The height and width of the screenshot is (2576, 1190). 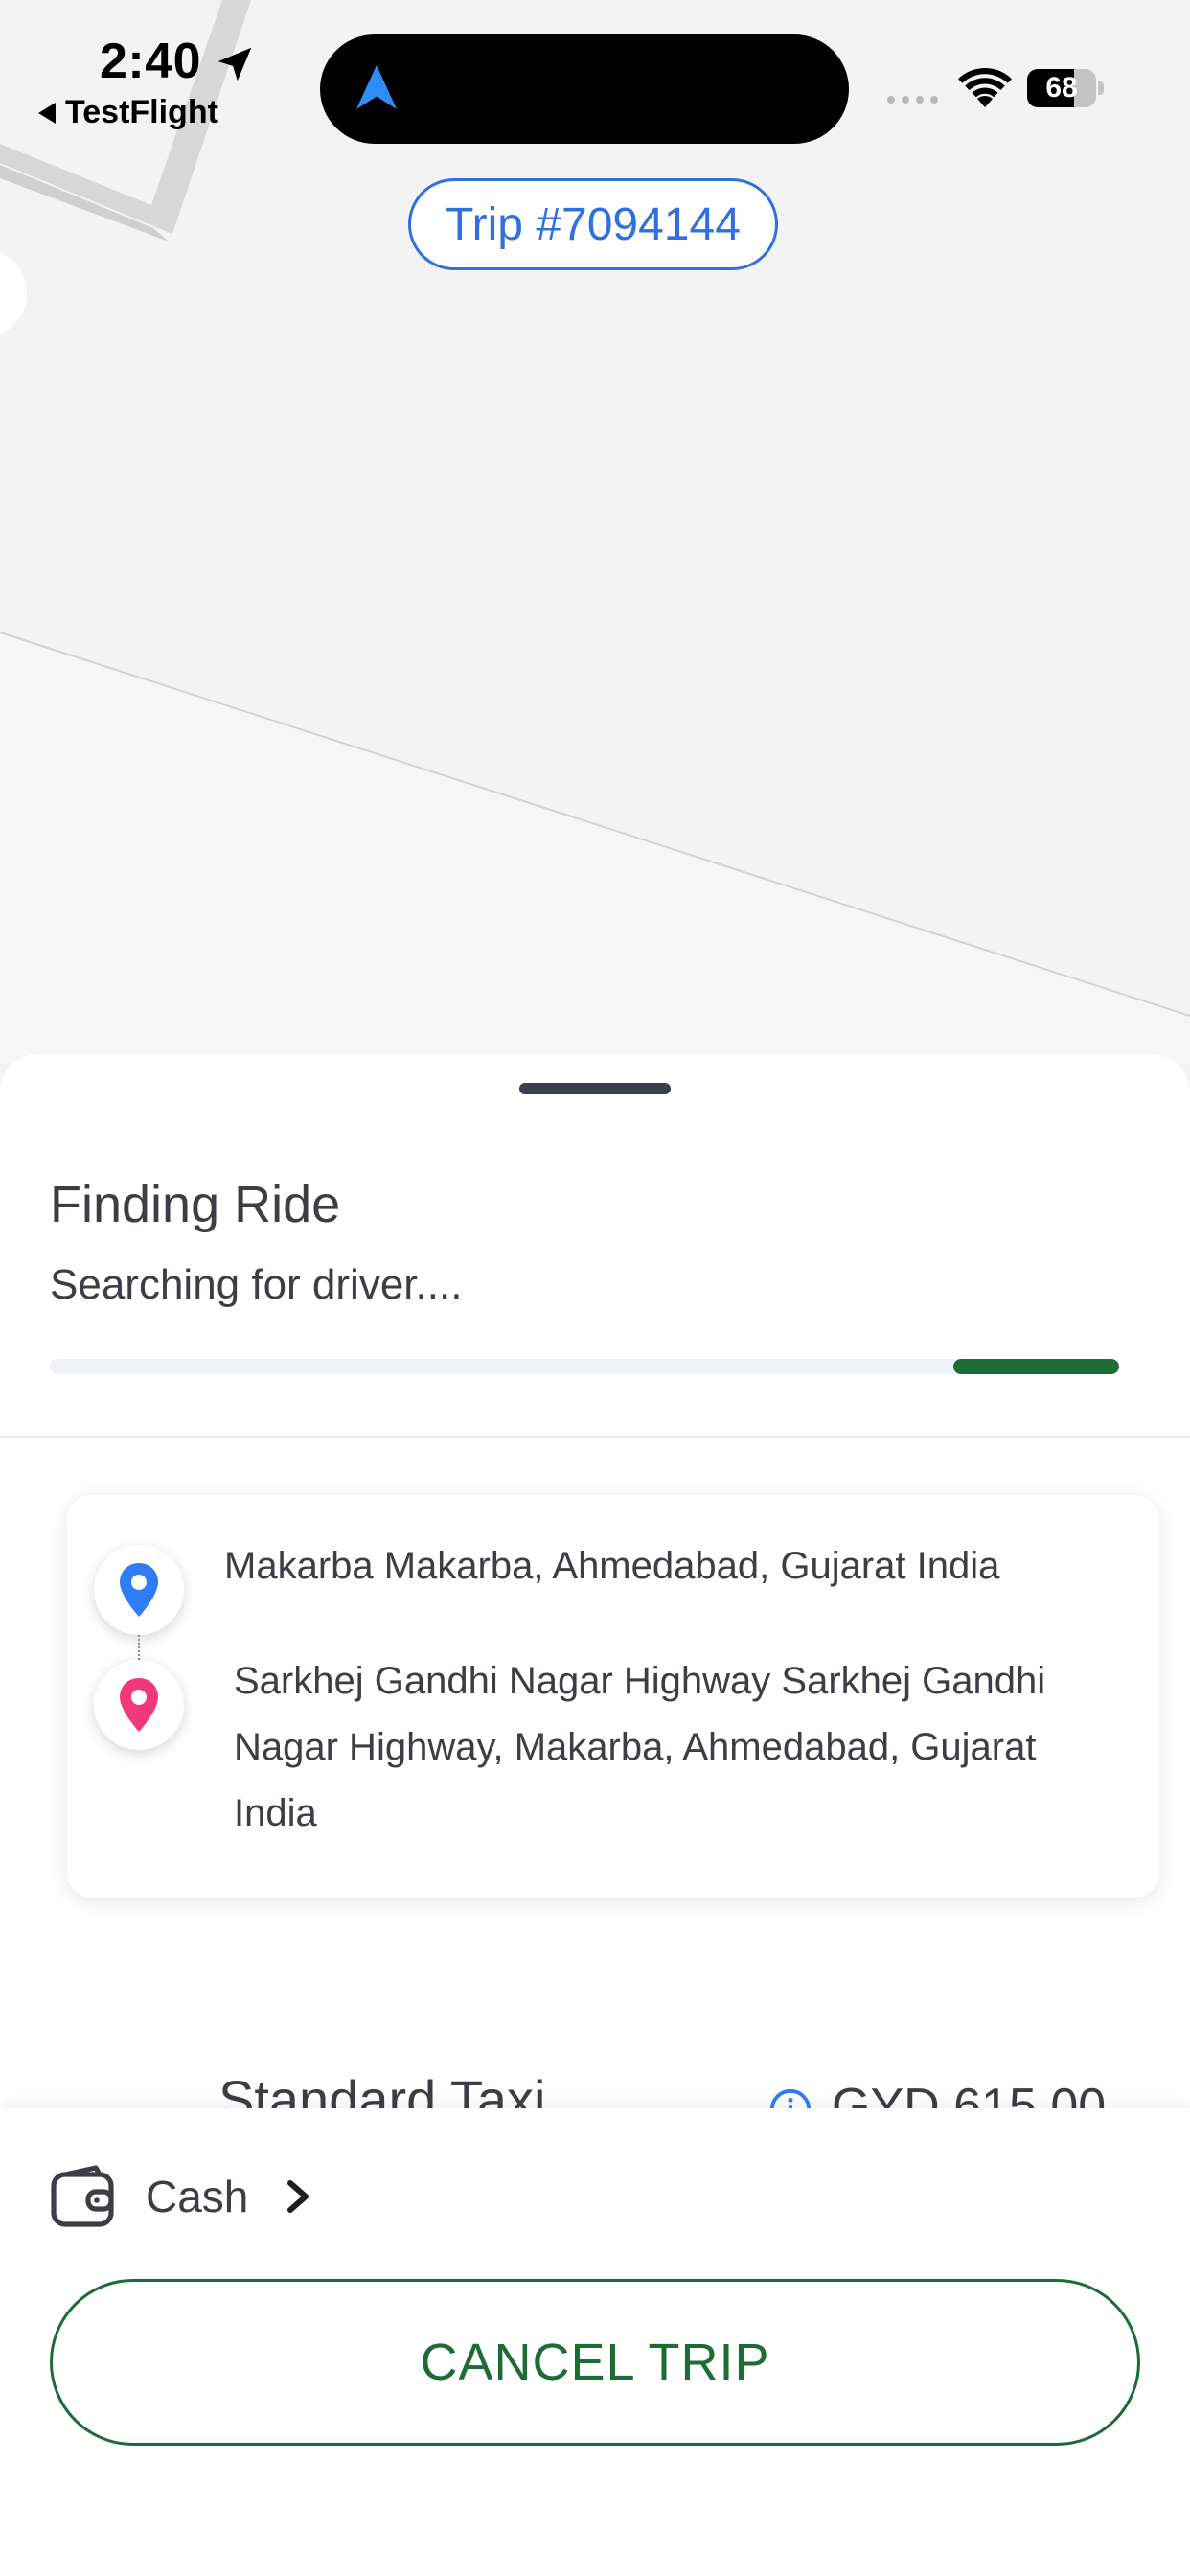 I want to click on back-to-testflight-link: TestFlight, so click(x=128, y=112).